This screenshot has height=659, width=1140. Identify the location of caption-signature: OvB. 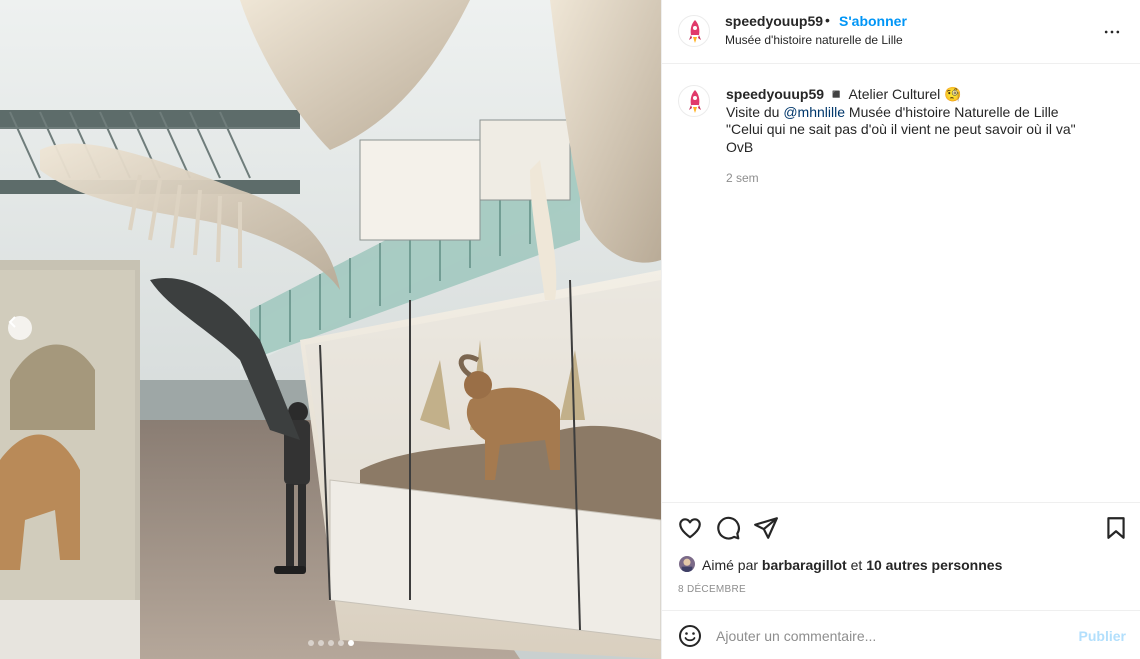
(740, 146).